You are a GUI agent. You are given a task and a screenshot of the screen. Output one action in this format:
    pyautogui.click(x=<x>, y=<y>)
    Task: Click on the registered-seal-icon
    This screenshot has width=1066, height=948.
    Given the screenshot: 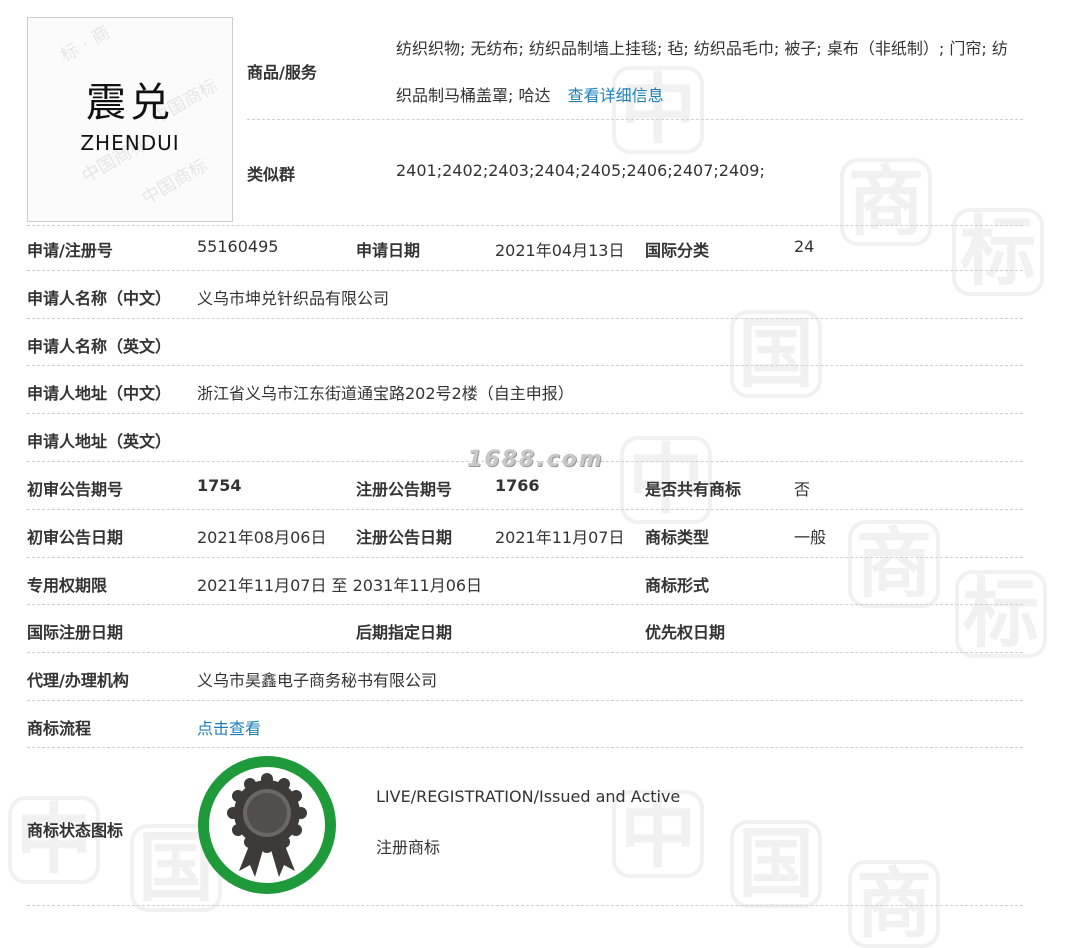 What is the action you would take?
    pyautogui.click(x=267, y=825)
    